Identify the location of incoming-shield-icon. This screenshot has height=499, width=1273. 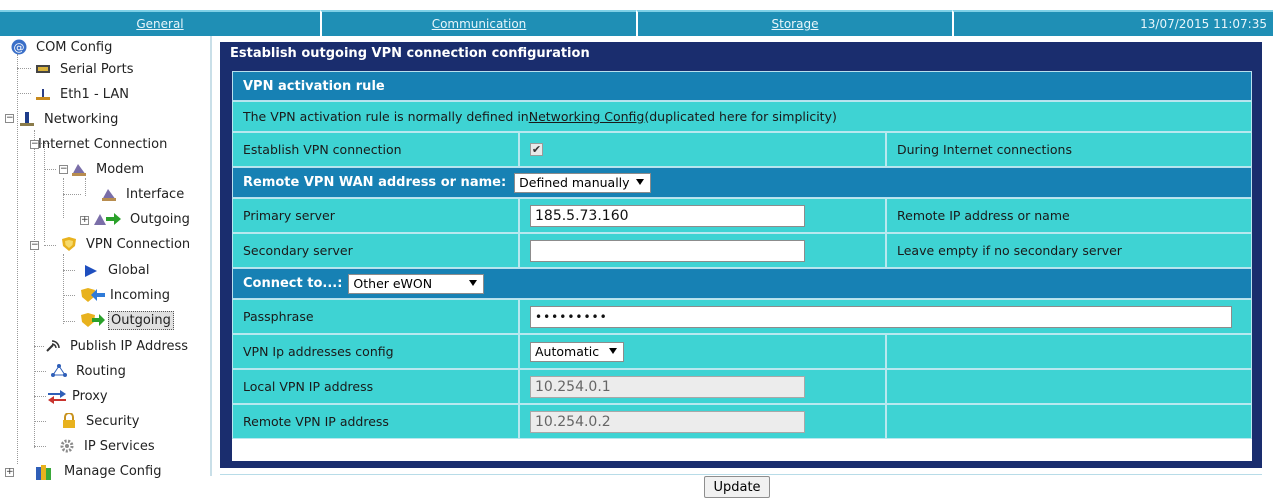
(93, 295).